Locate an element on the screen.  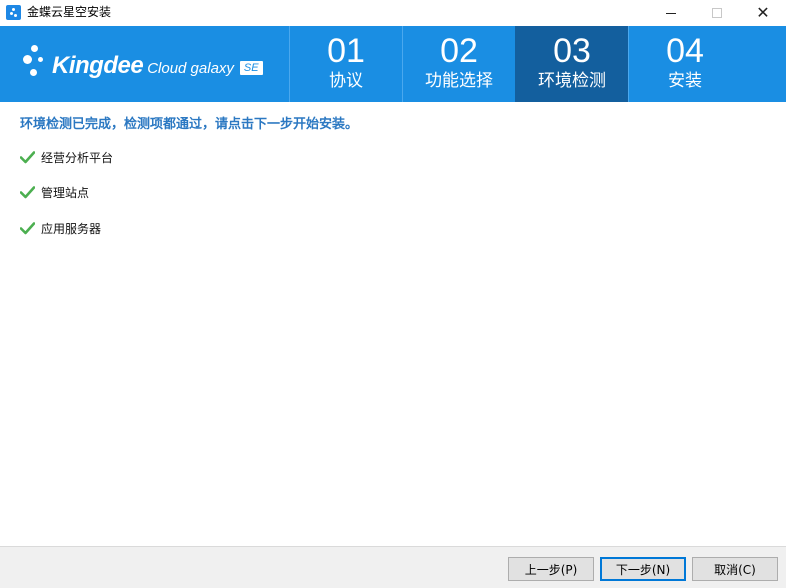
step-feature-selection: 02 功能选择 is located at coordinates (458, 64).